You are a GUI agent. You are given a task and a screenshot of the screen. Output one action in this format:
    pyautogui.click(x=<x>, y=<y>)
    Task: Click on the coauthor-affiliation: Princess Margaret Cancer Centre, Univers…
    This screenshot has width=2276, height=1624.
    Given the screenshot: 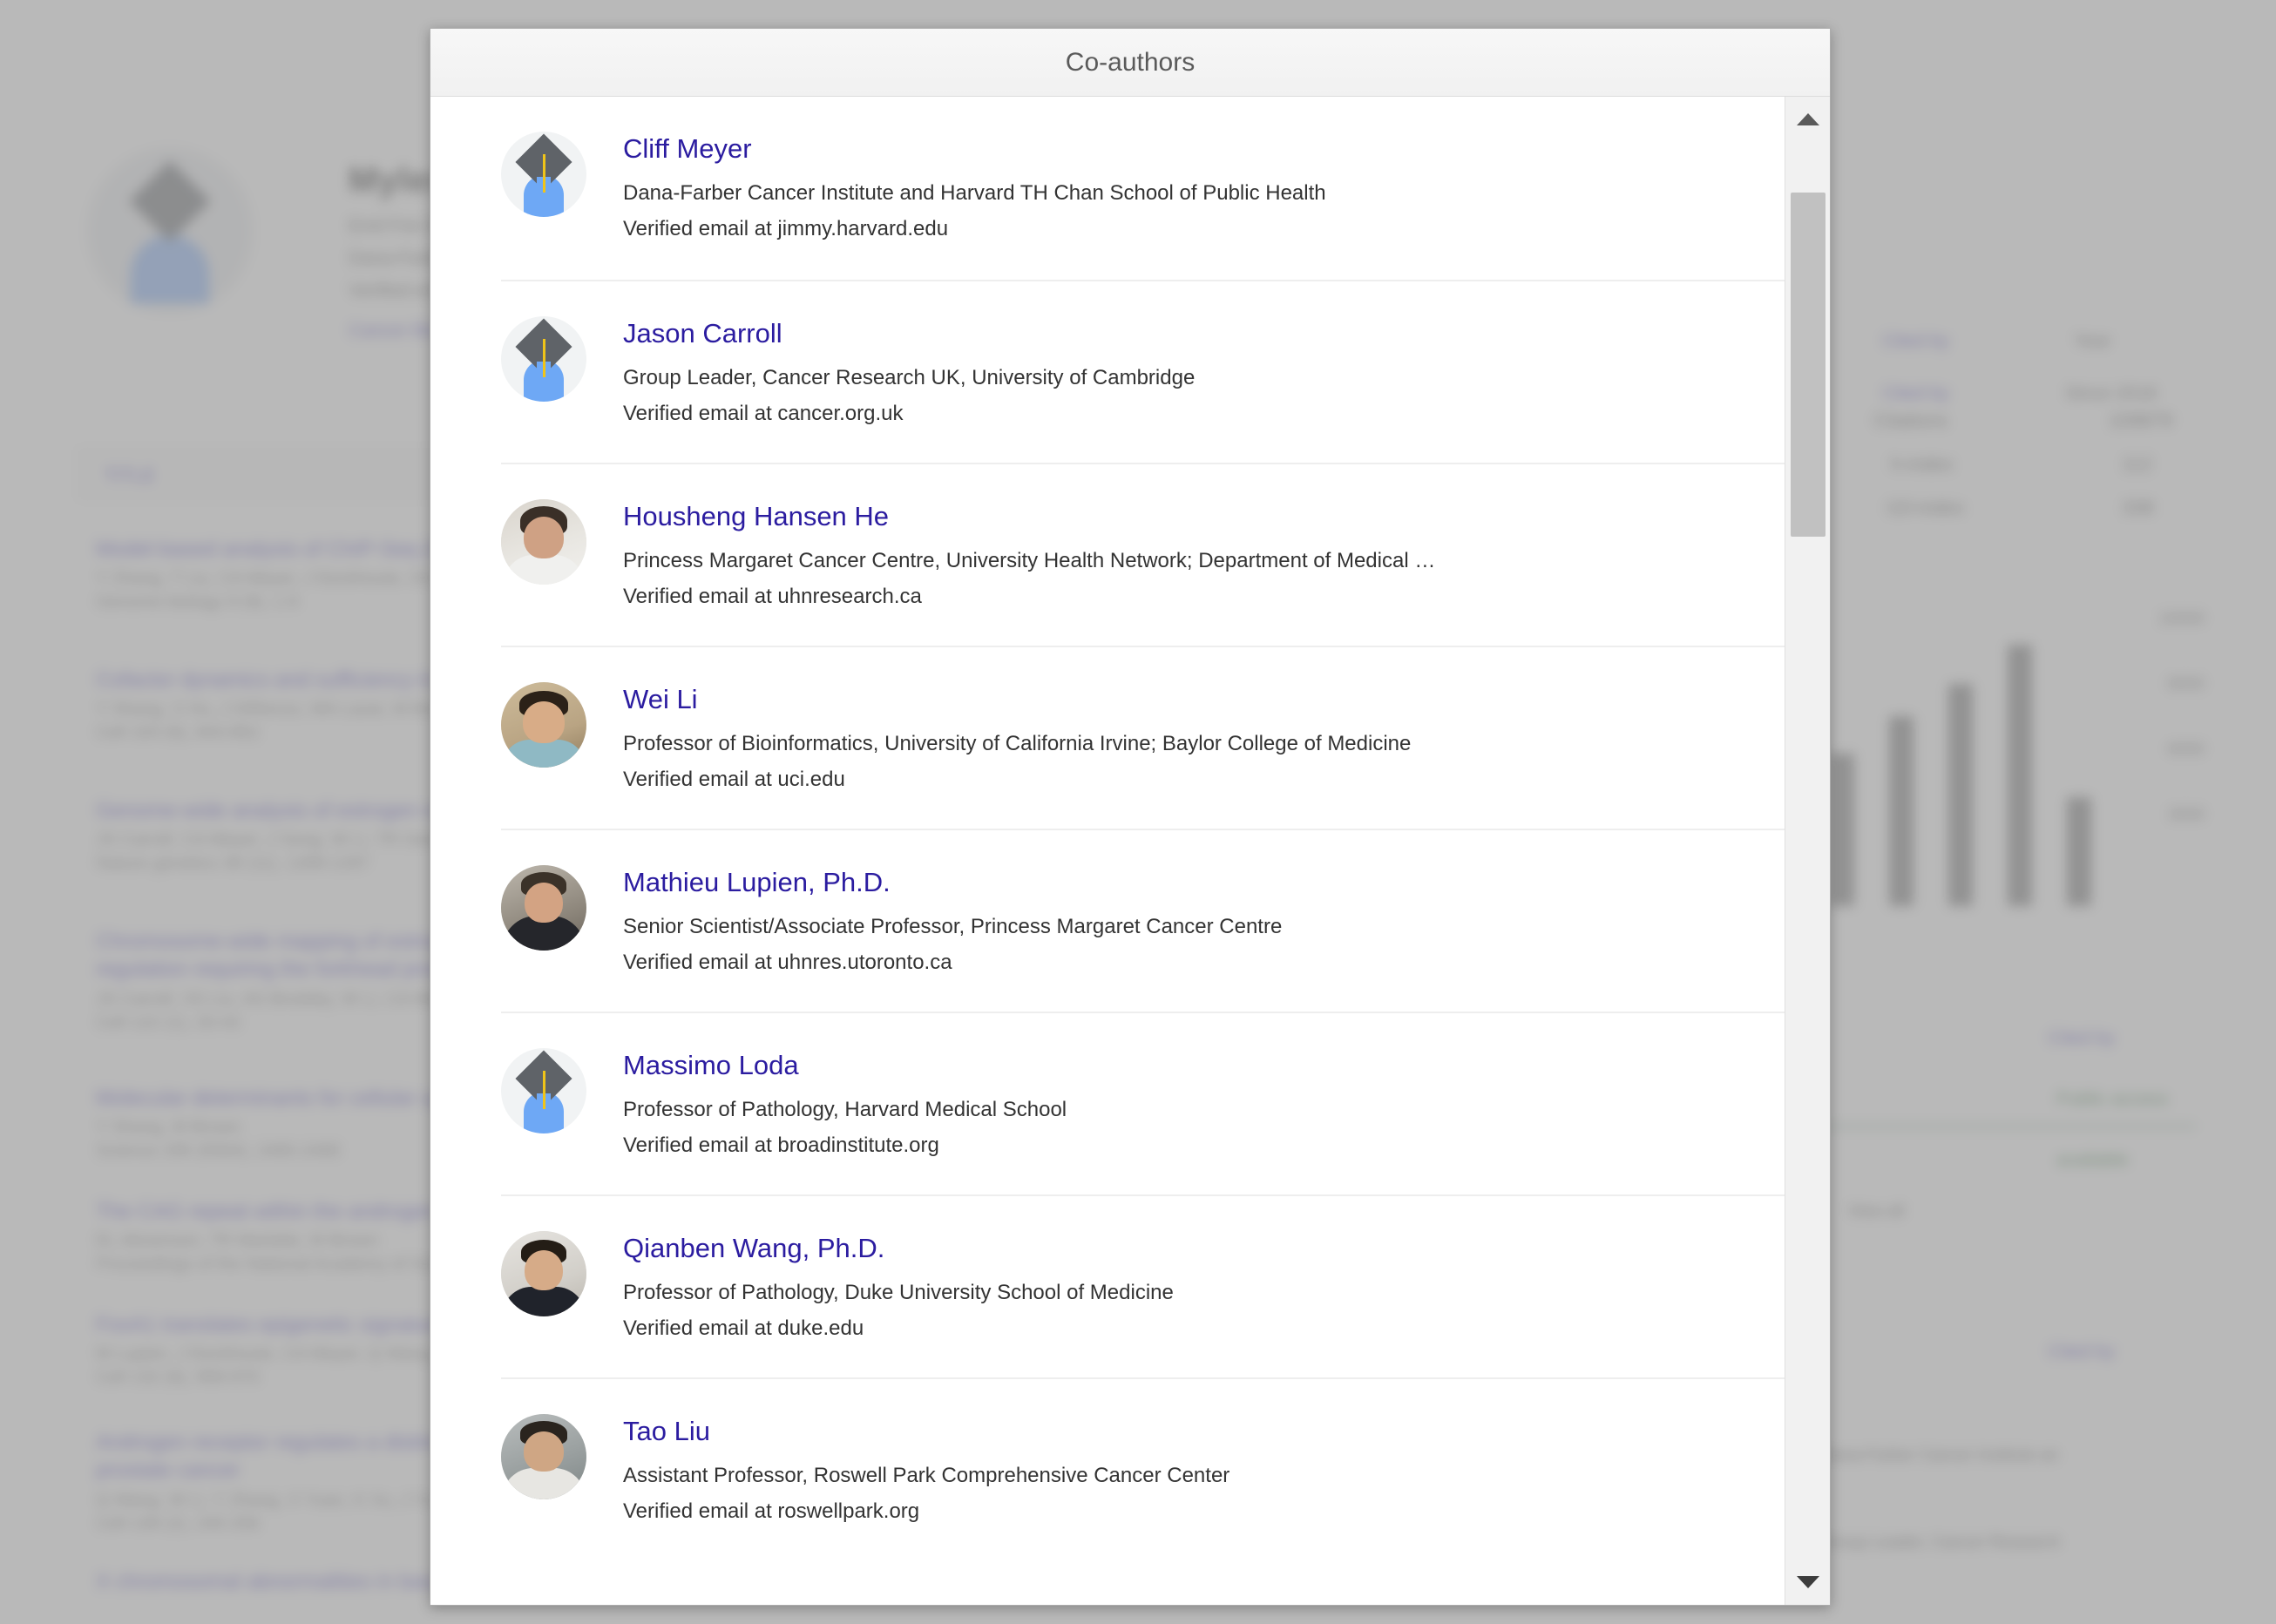 What is the action you would take?
    pyautogui.click(x=1029, y=560)
    